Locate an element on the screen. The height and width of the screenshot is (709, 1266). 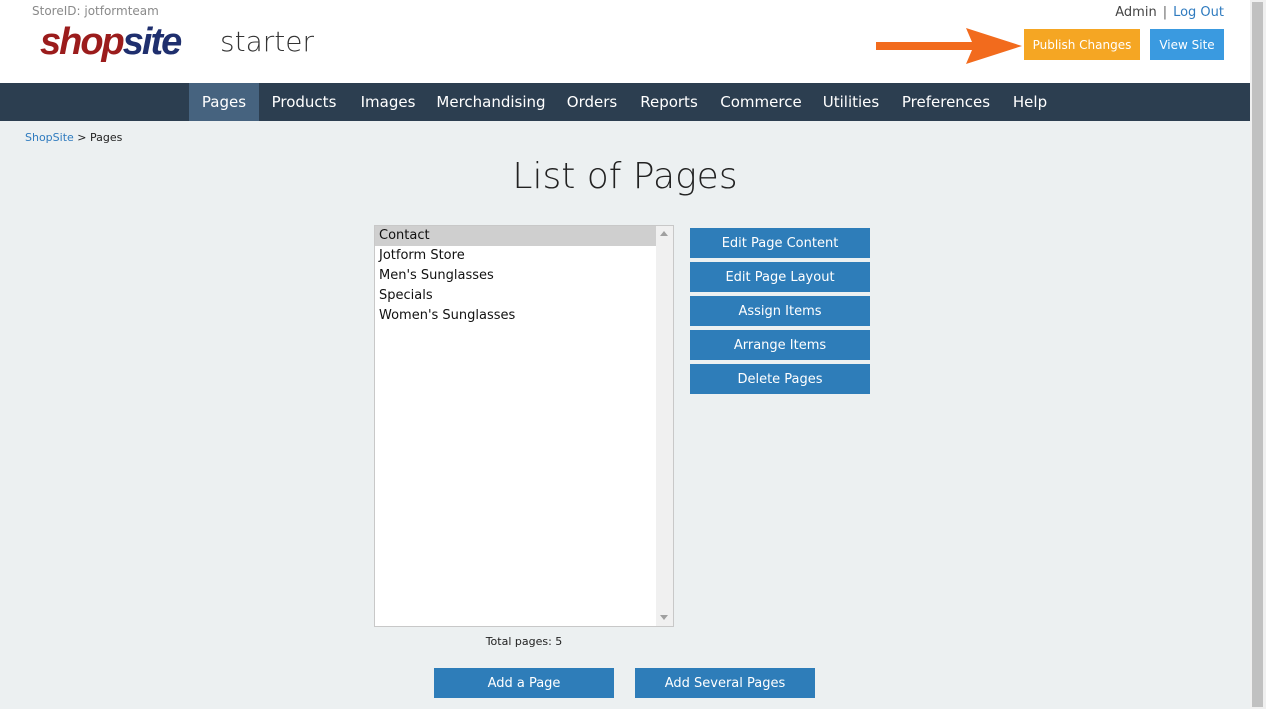
page-scrollbar is located at coordinates (1258, 354).